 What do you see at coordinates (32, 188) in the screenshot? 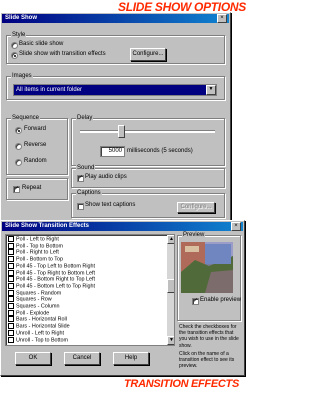
I see `repeat-label: Repeat` at bounding box center [32, 188].